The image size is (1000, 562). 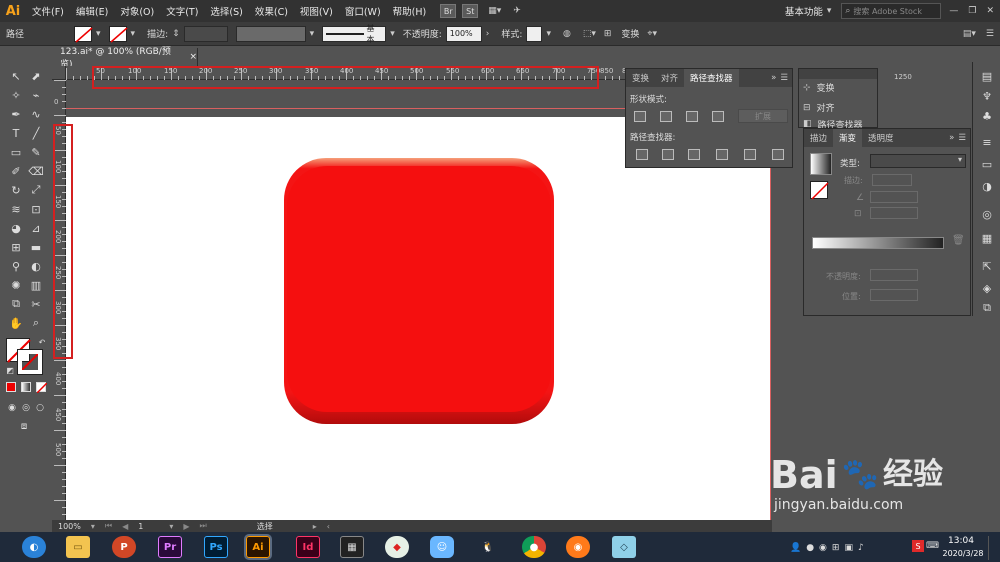 What do you see at coordinates (16, 171) in the screenshot?
I see `shaper-tool-icon: ✐` at bounding box center [16, 171].